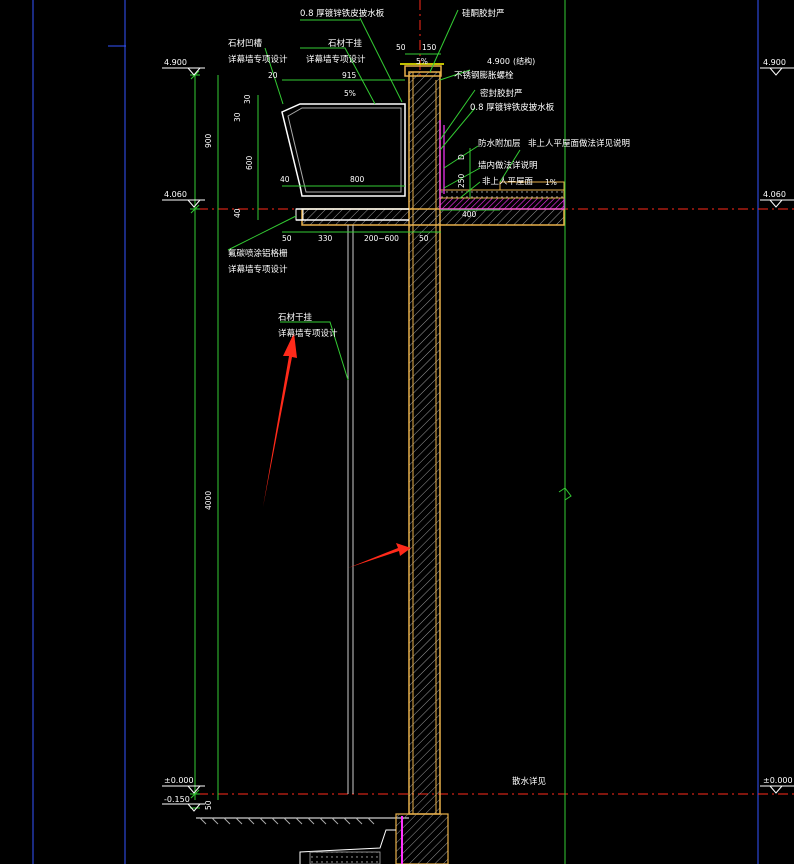 The height and width of the screenshot is (864, 794). I want to click on level-struct-4900: 4.900, so click(498, 61).